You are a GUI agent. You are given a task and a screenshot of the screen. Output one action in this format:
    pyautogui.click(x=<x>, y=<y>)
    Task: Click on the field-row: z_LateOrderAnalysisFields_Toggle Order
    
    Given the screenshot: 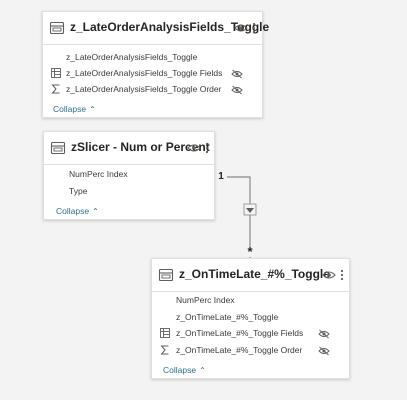 What is the action you would take?
    pyautogui.click(x=143, y=89)
    